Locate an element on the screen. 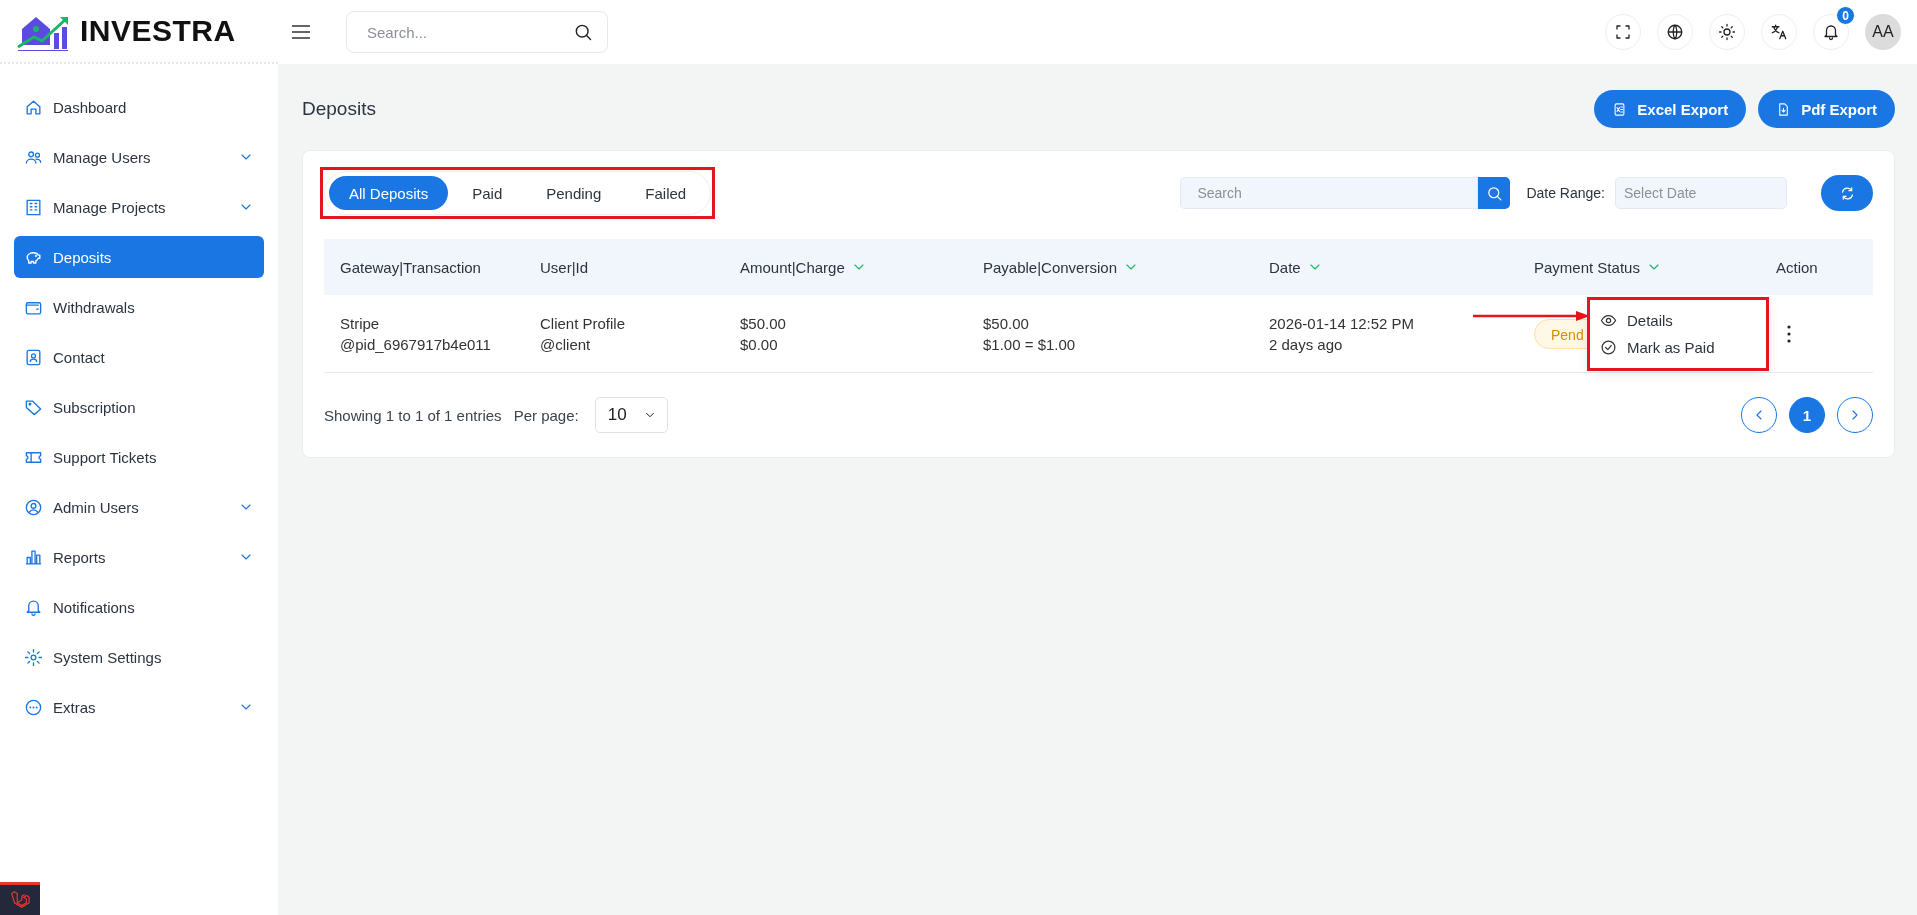 Image resolution: width=1917 pixels, height=915 pixels. previous-page-button is located at coordinates (1759, 415).